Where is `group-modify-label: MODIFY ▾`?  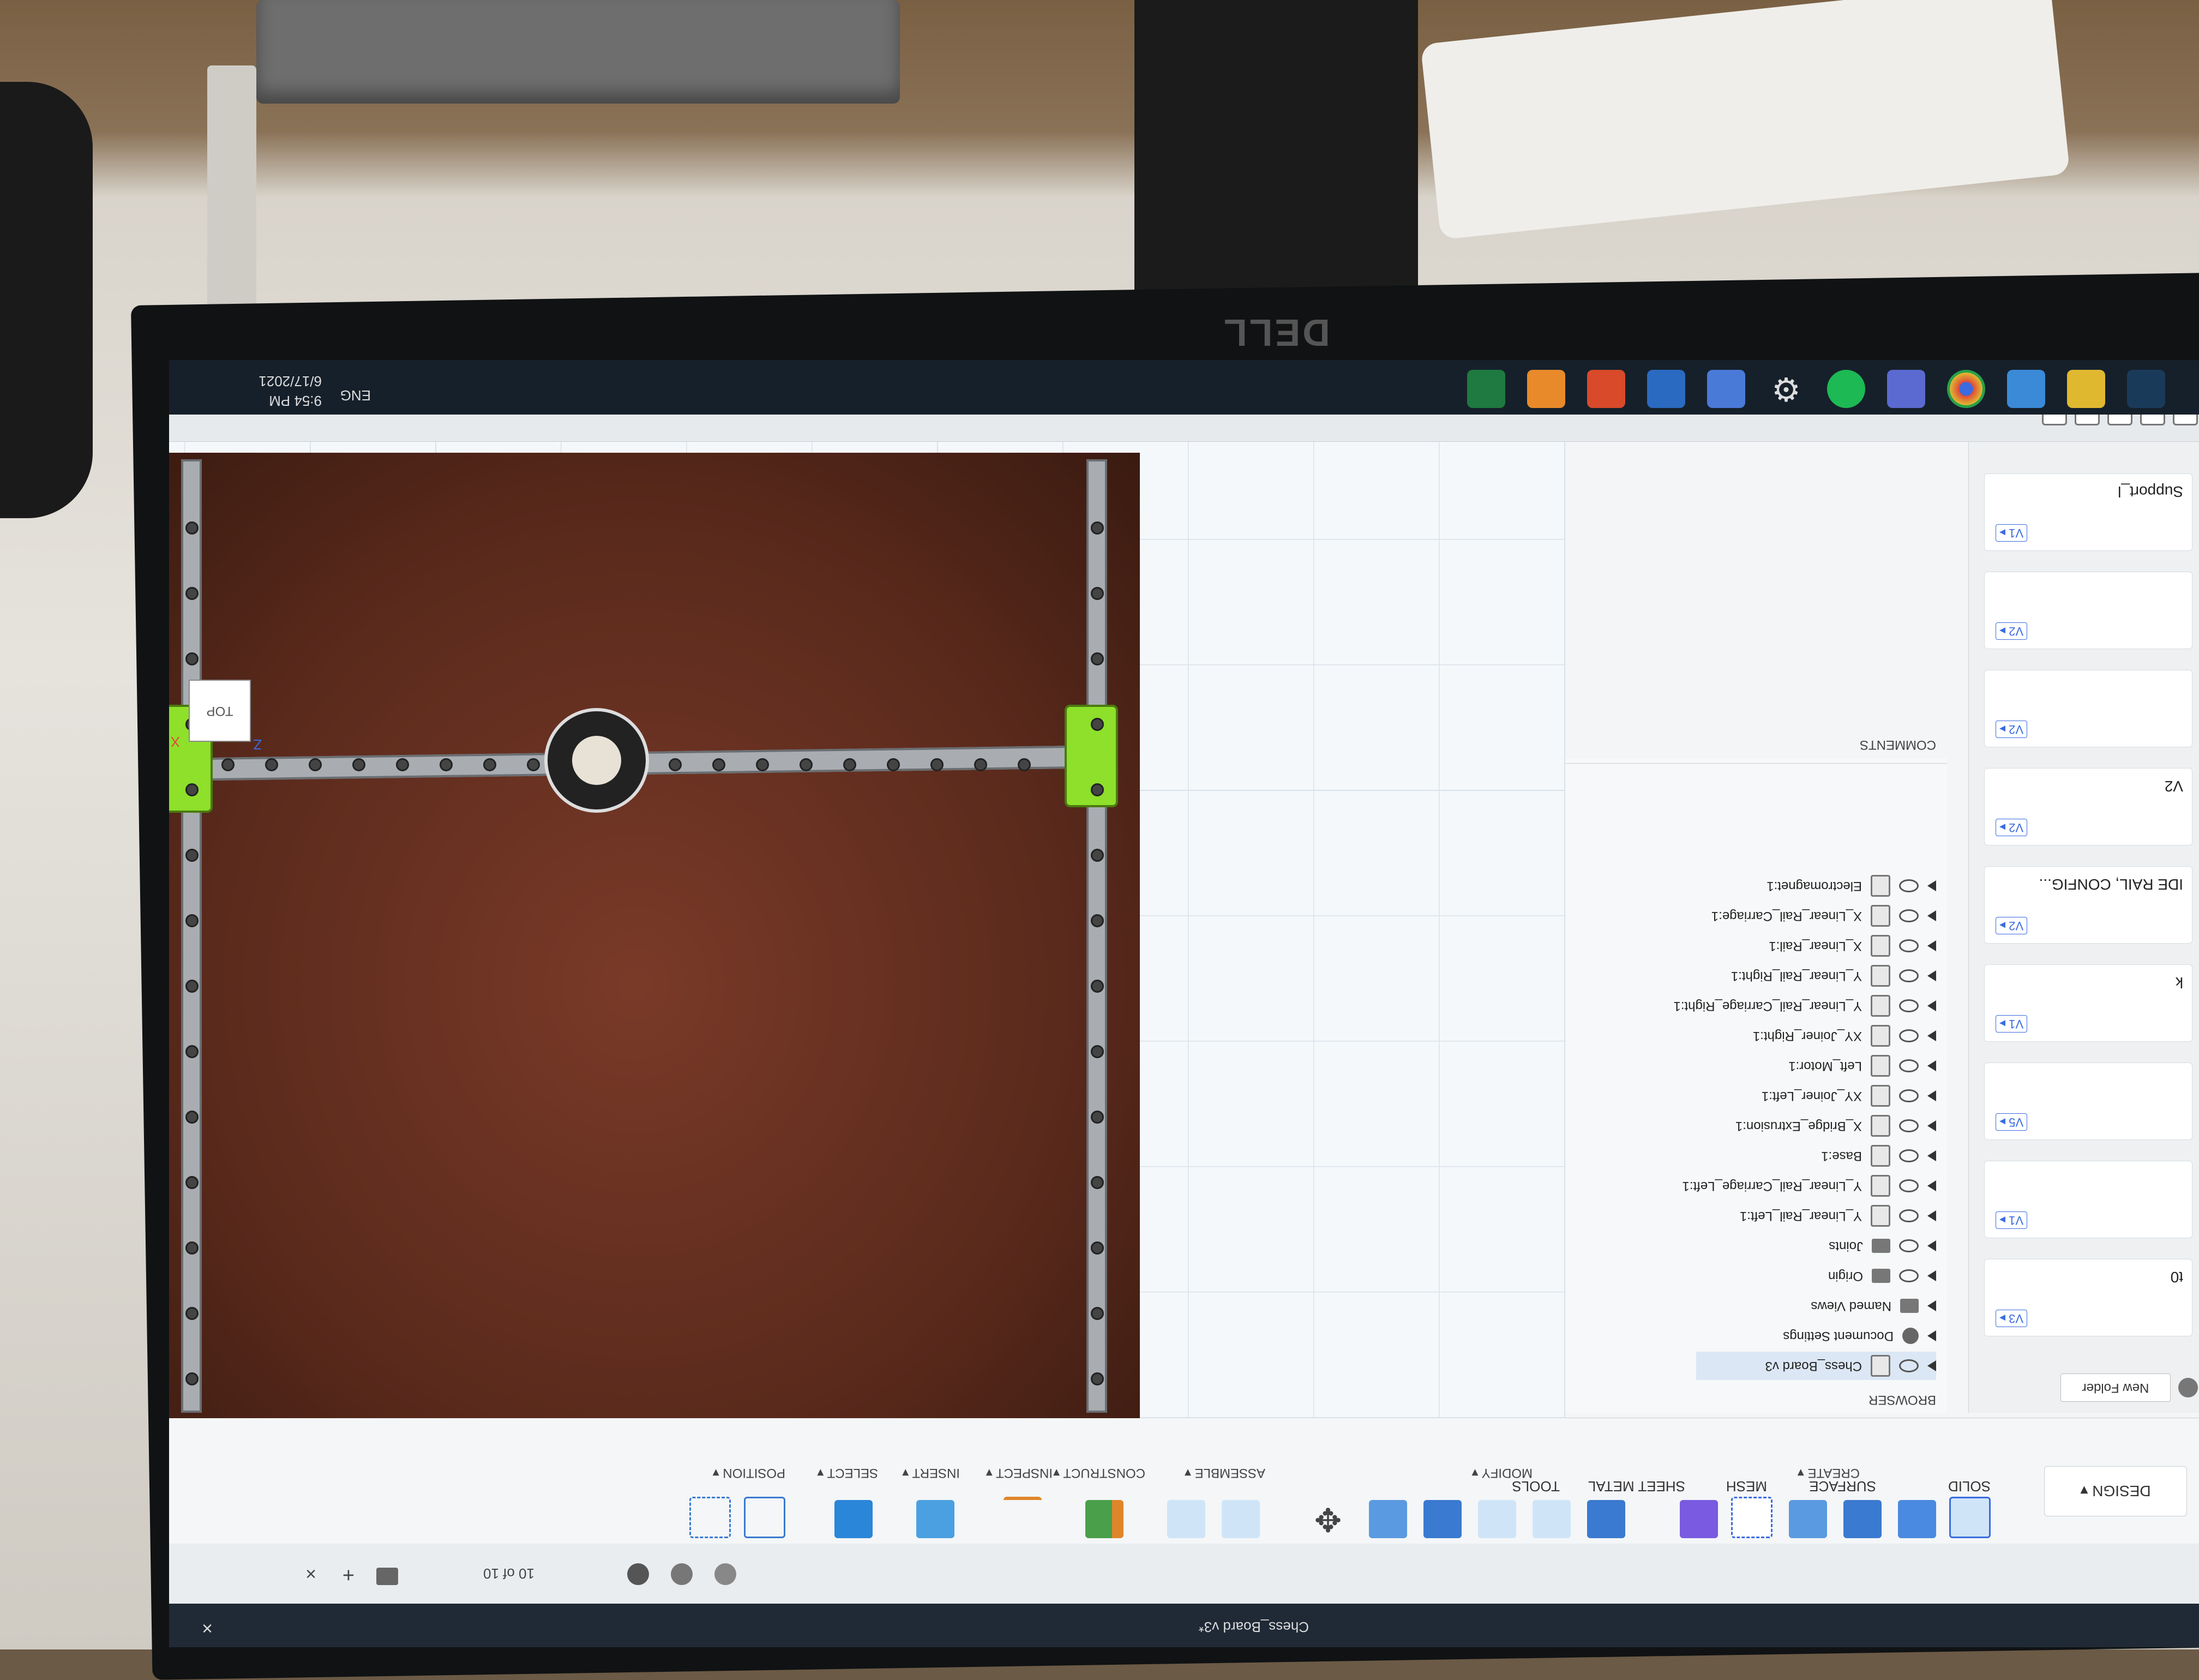 group-modify-label: MODIFY ▾ is located at coordinates (1502, 1473).